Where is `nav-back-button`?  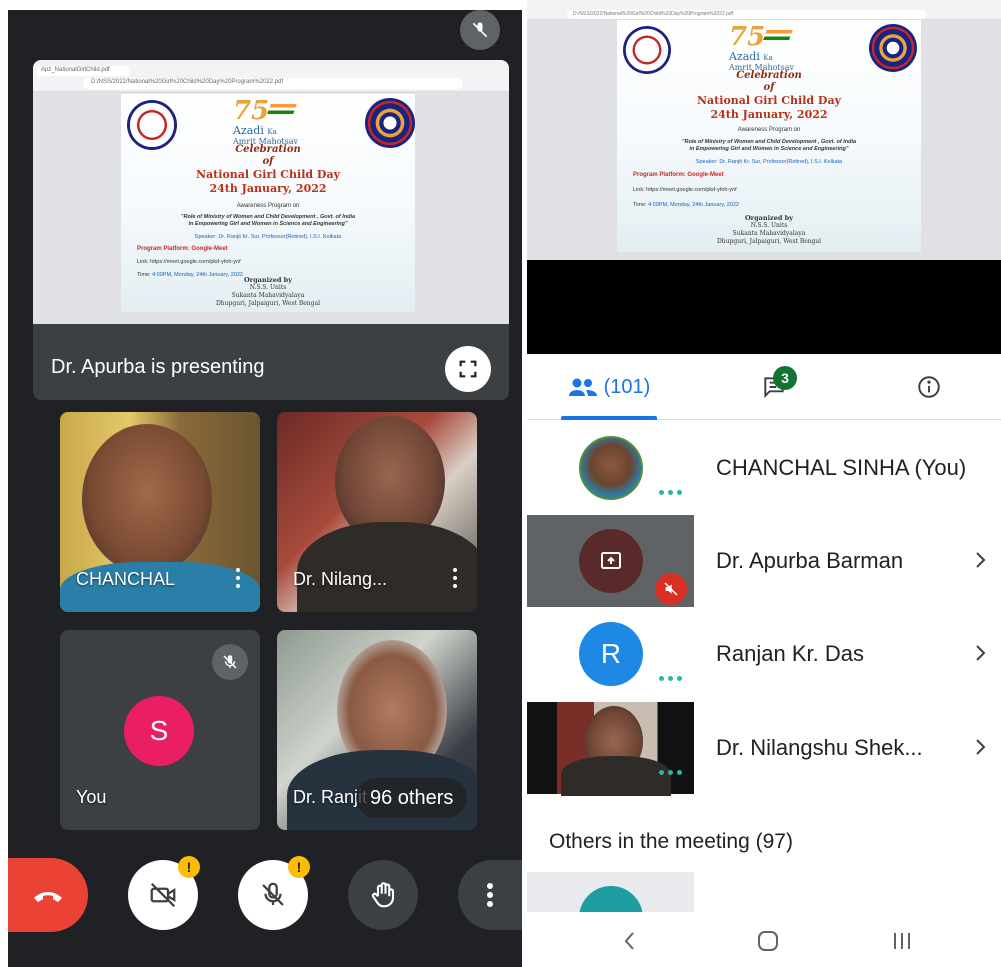
nav-back-button is located at coordinates (630, 941).